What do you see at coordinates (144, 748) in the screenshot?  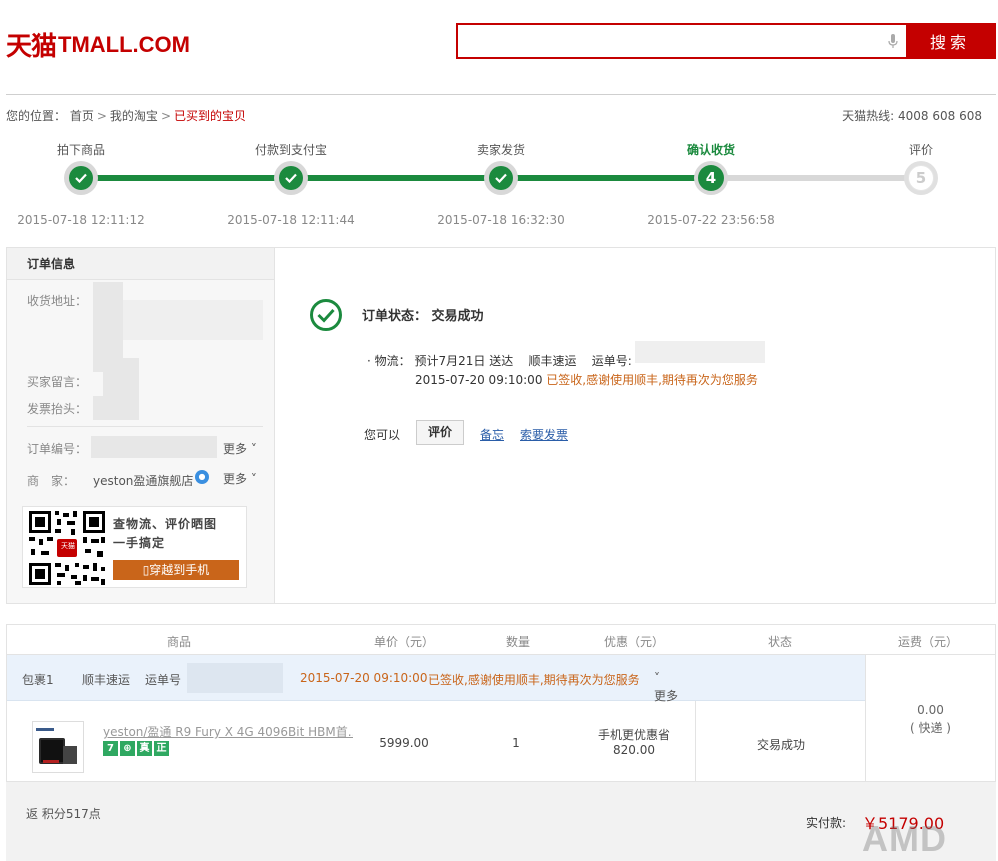 I see `genuine-icon: 真` at bounding box center [144, 748].